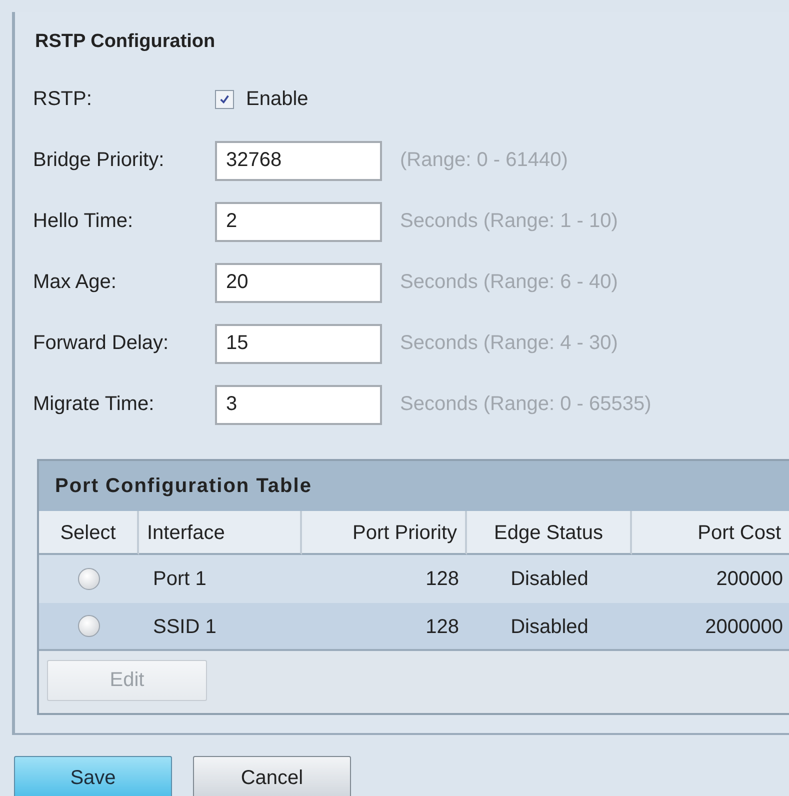 This screenshot has width=789, height=796. I want to click on input-field: 15, so click(298, 344).